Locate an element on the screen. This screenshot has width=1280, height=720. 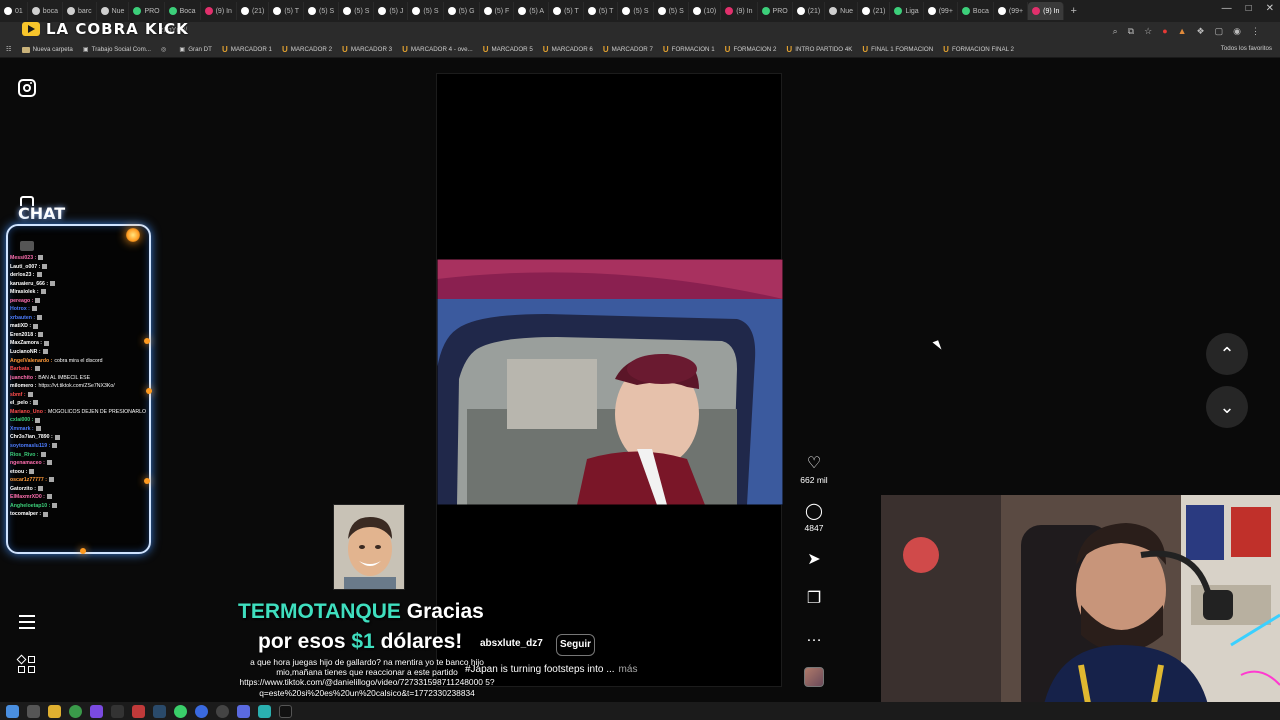
windows-start-icon is located at coordinates (12, 711).